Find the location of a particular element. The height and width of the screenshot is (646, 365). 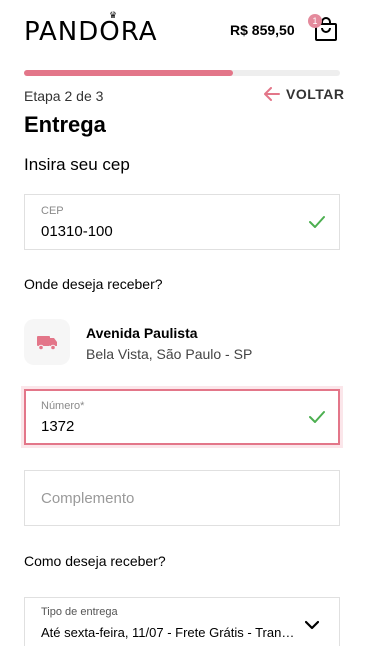

address-icon-box is located at coordinates (47, 342).